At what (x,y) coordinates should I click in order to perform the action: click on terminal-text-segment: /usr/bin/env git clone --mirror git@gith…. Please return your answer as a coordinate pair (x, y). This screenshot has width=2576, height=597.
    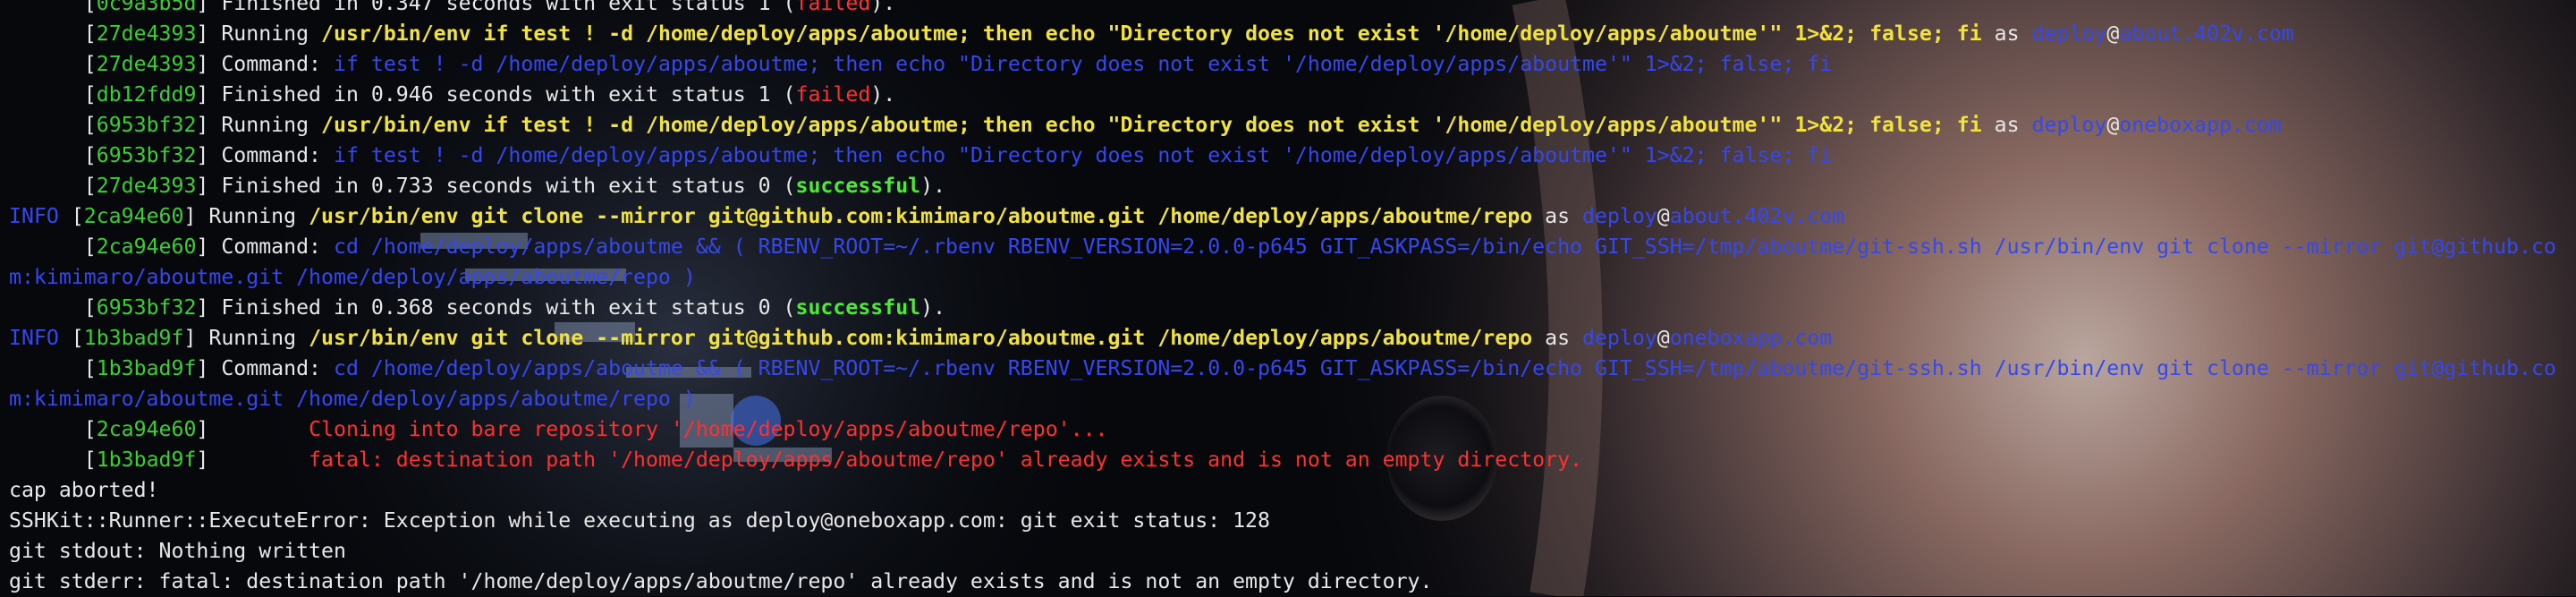
    Looking at the image, I should click on (921, 216).